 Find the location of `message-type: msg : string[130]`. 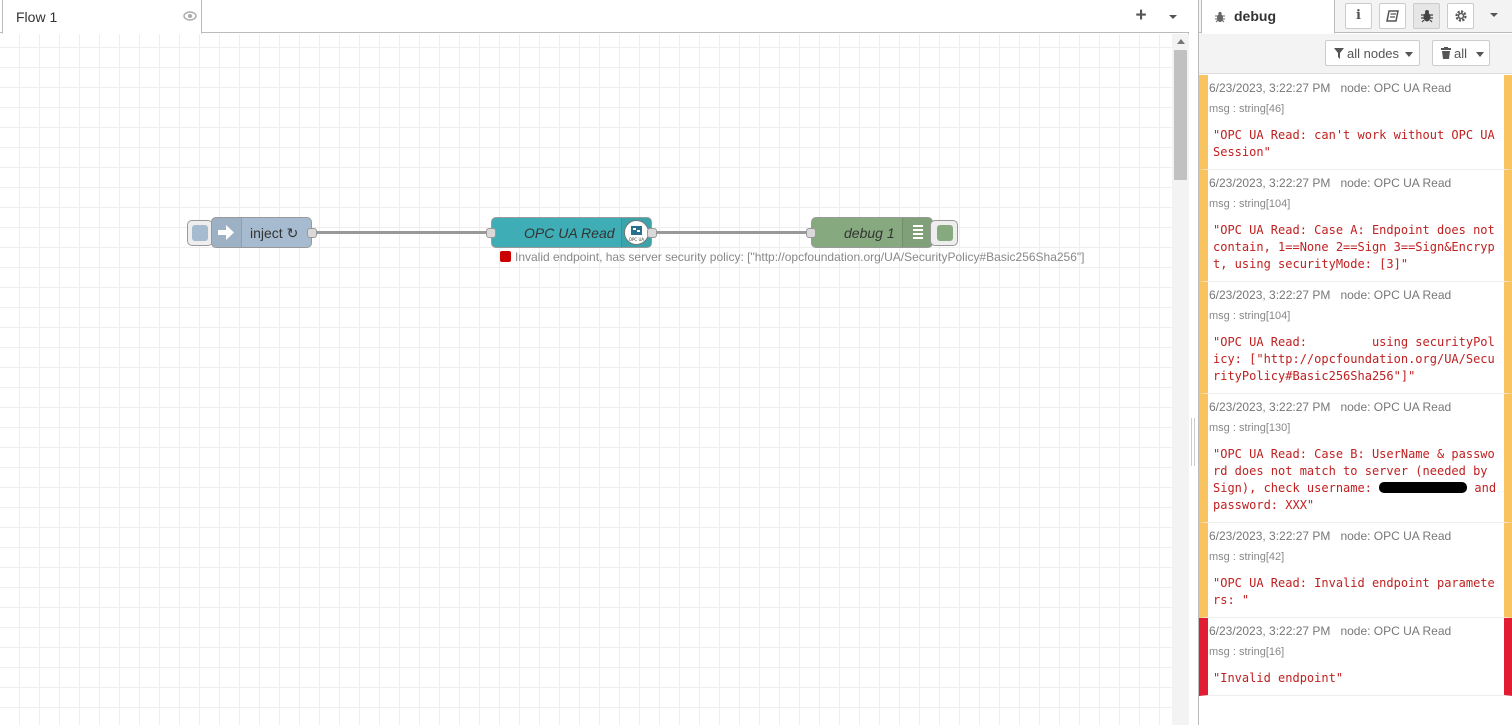

message-type: msg : string[130] is located at coordinates (1356, 429).